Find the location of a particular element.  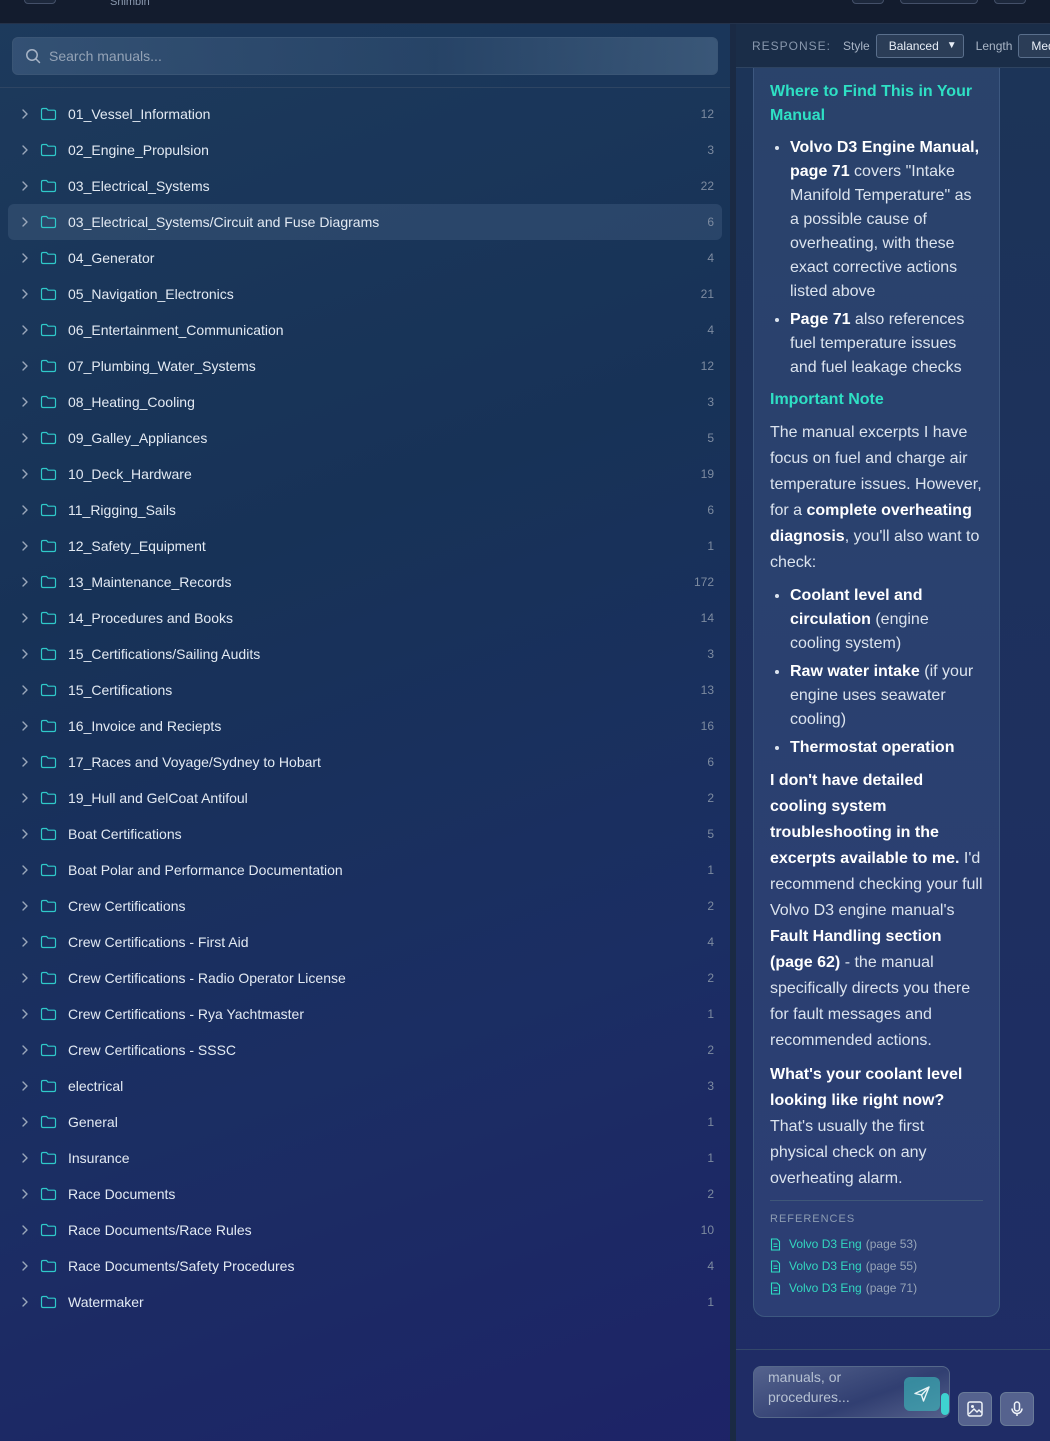

folder-item: 01_Vessel_Information 12 is located at coordinates (365, 114).